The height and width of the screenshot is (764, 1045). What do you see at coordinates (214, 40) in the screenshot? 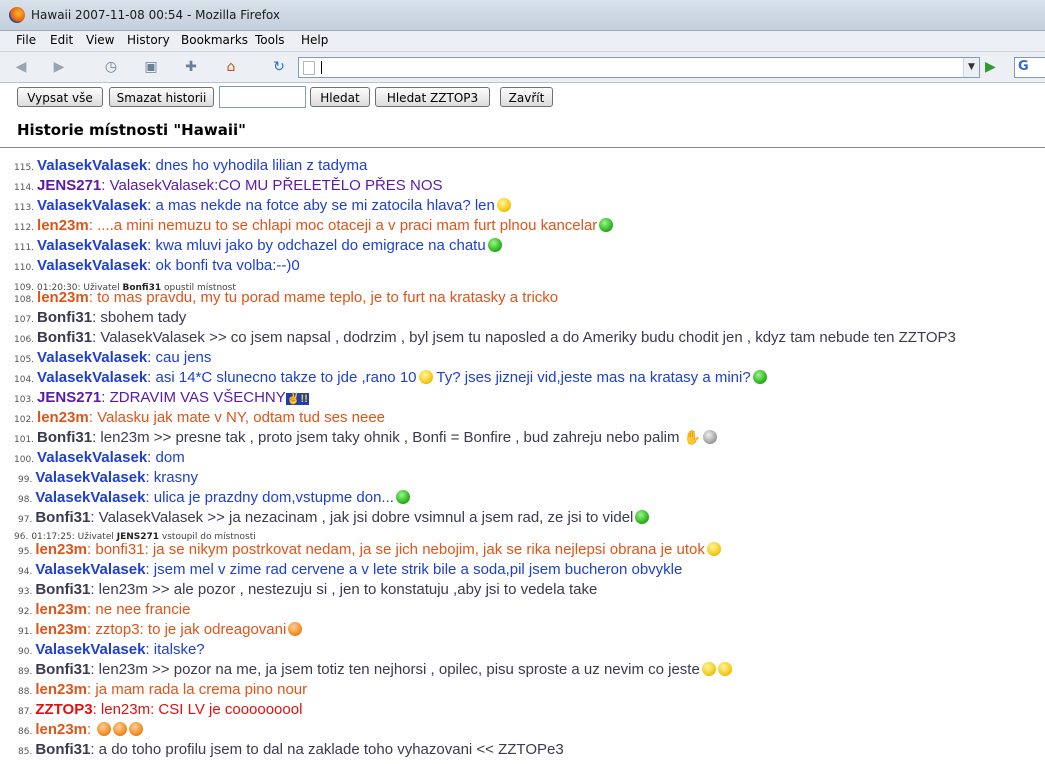
I see `menu-bookmarks: Bookmarks` at bounding box center [214, 40].